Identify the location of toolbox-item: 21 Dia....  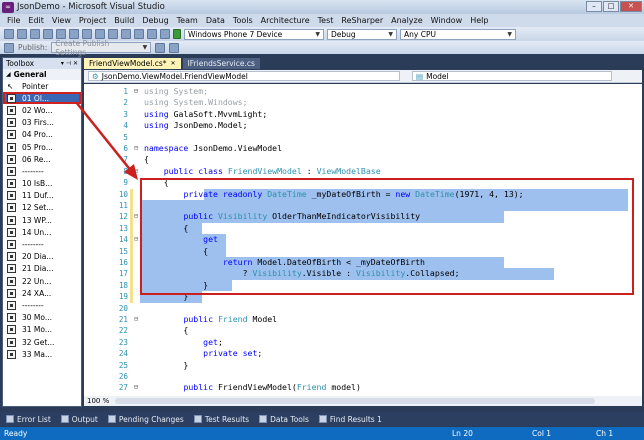
(42, 269).